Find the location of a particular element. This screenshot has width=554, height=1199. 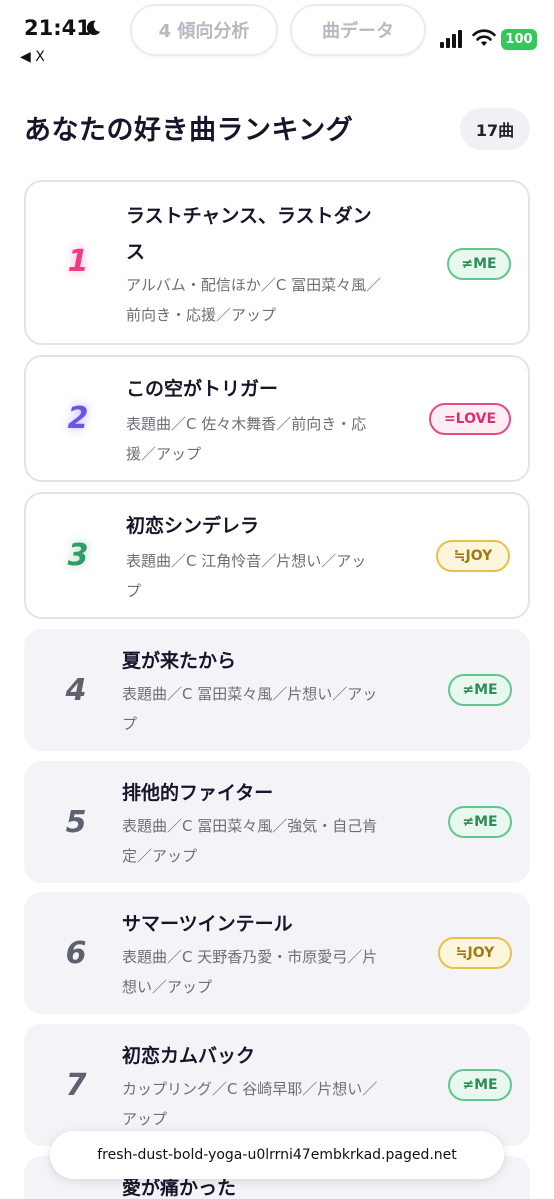

song-meta: 表題曲／C 冨田菜々風／片想い／アッ プ is located at coordinates (250, 709).